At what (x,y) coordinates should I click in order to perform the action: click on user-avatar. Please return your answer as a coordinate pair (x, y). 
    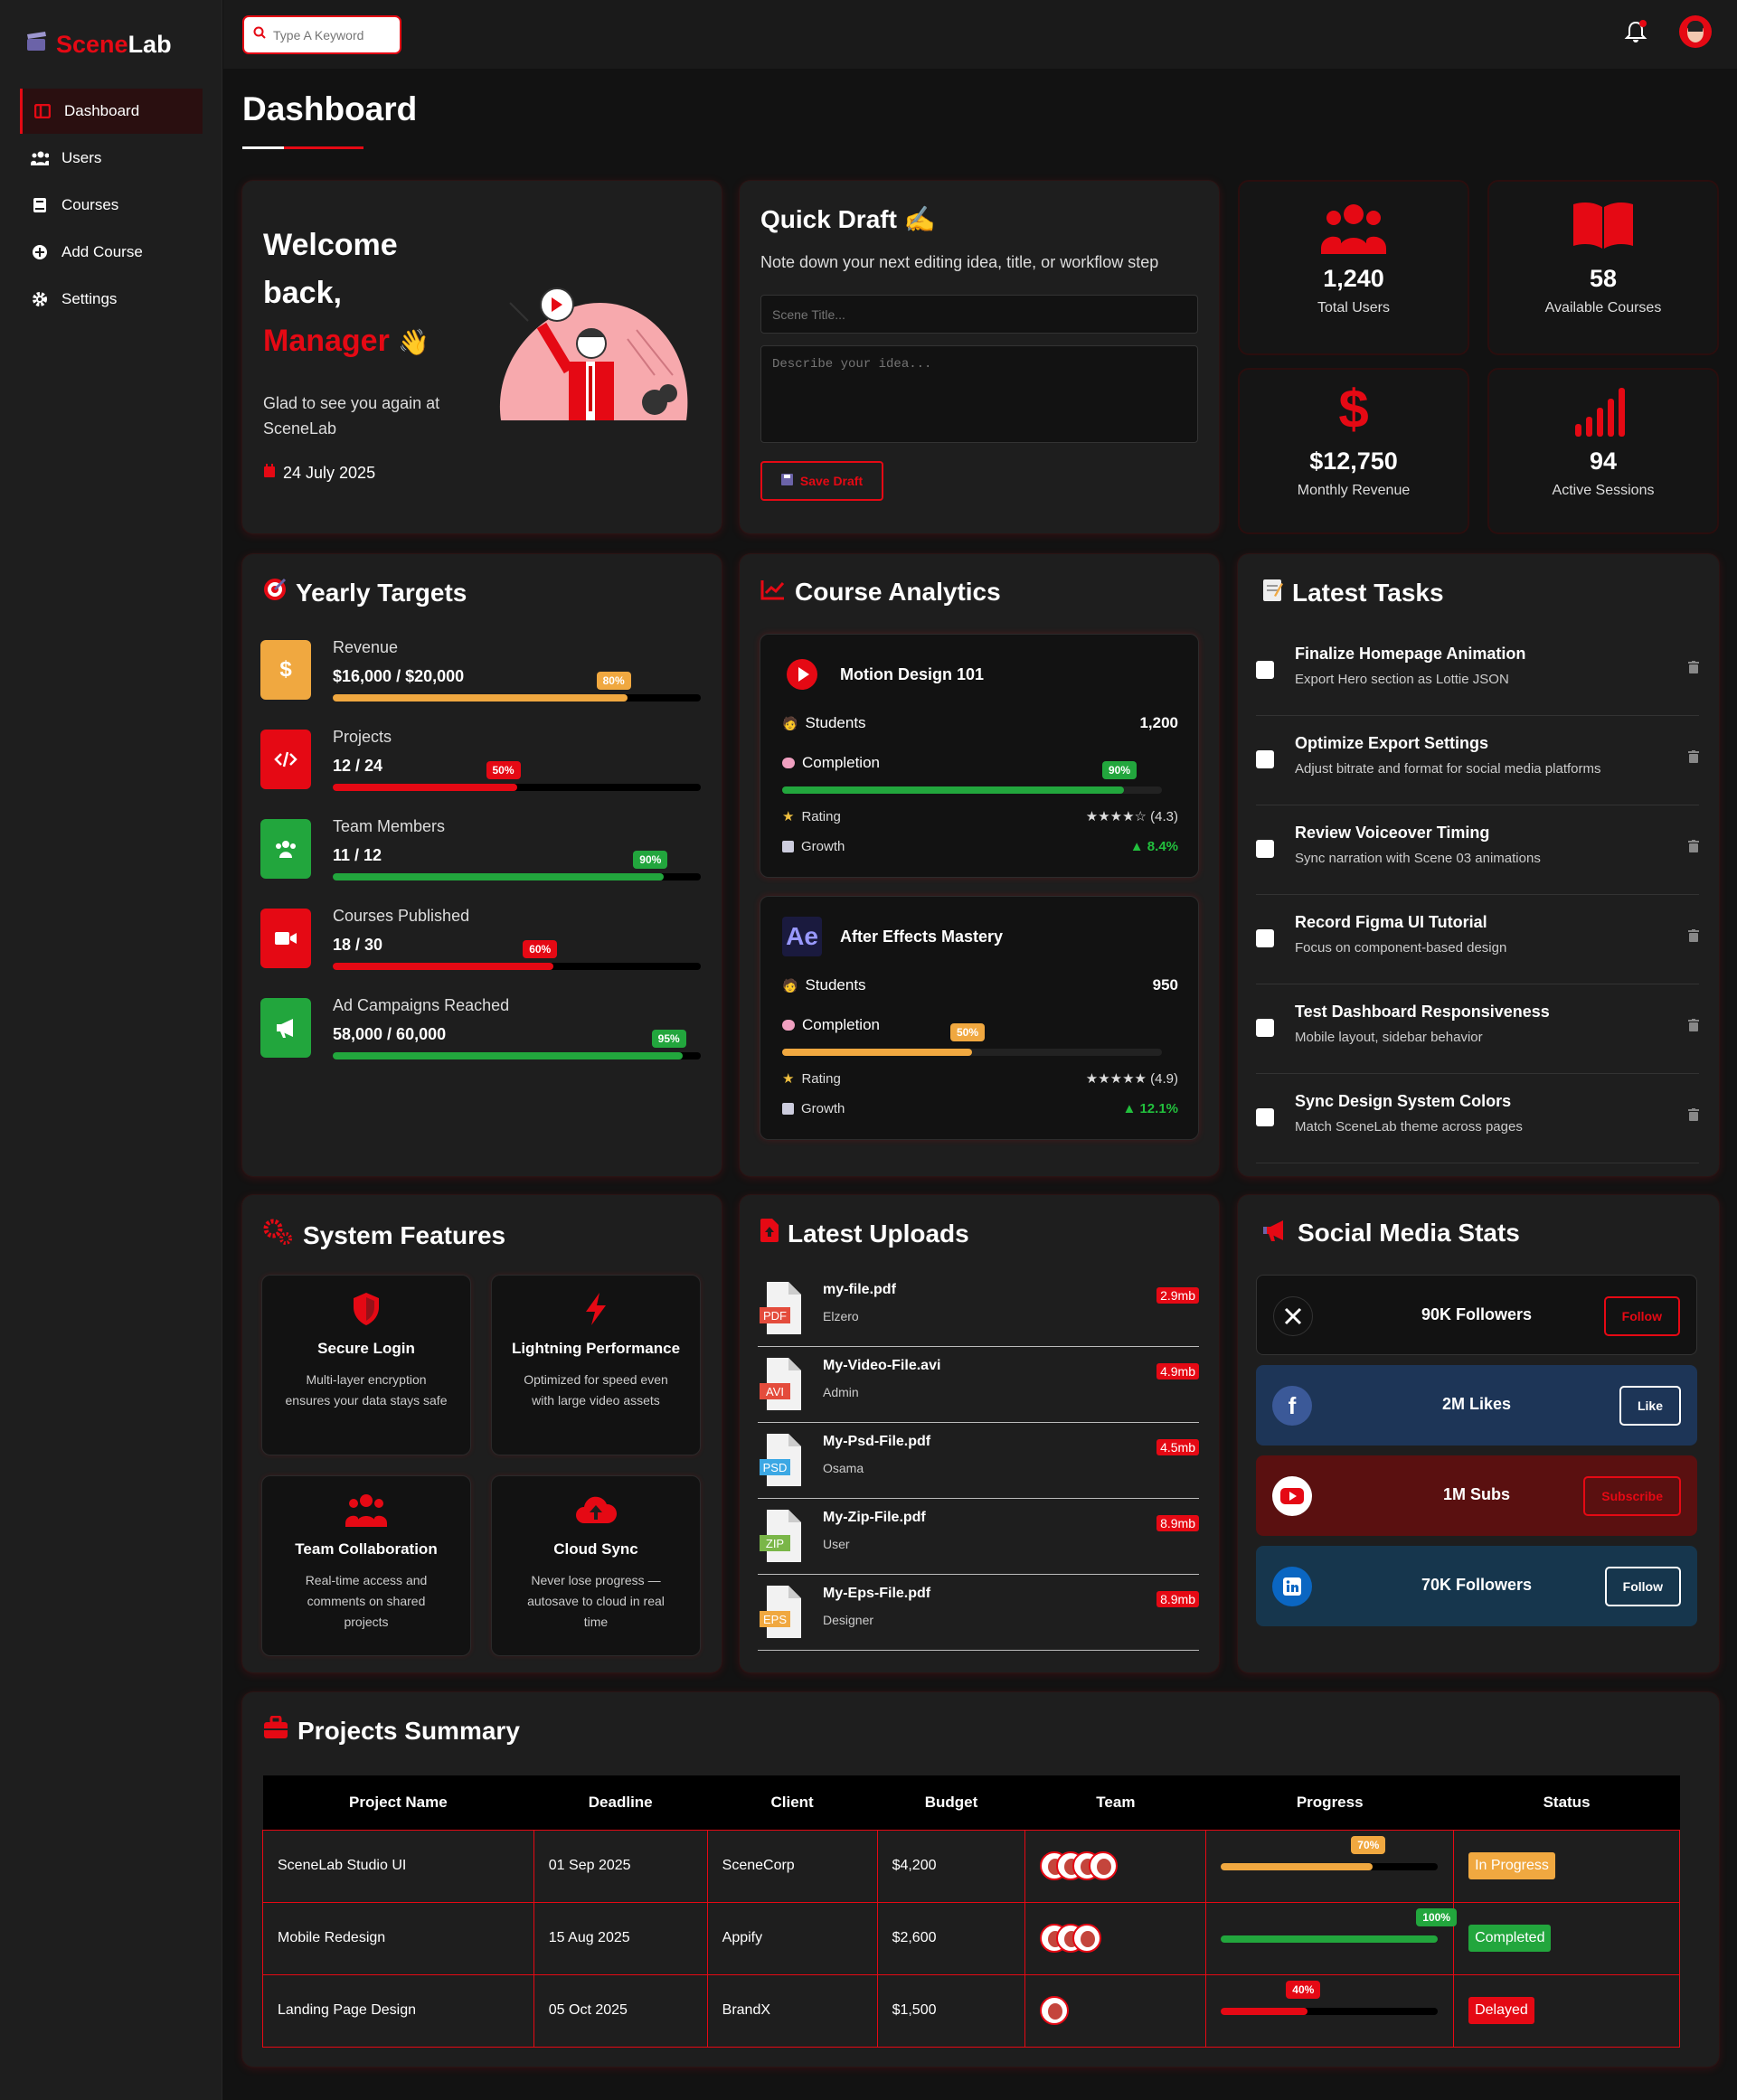
    Looking at the image, I should click on (1695, 31).